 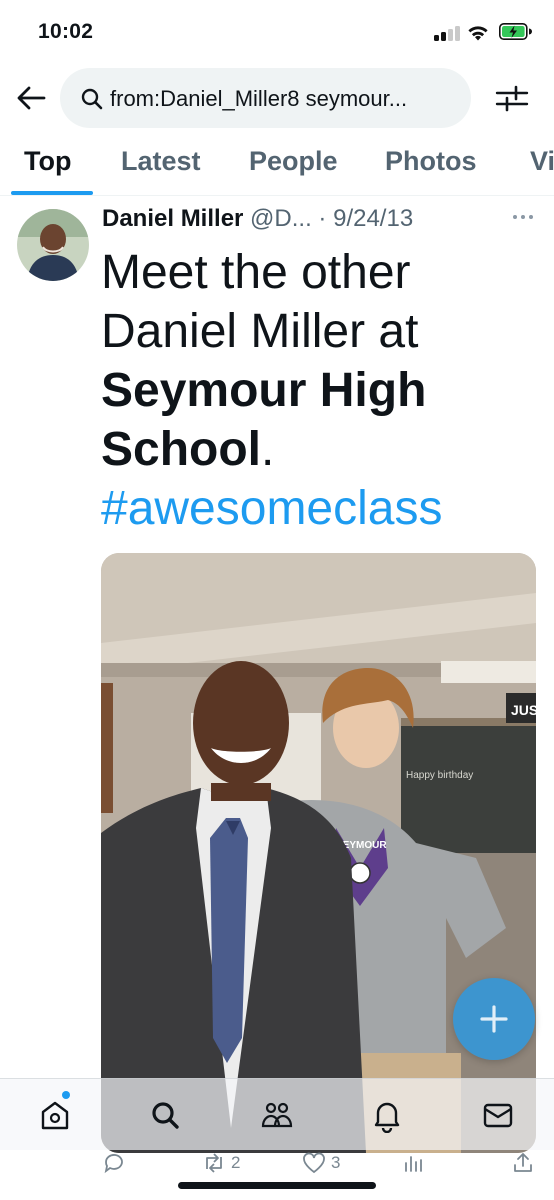 I want to click on tweet-actions: 2 3, so click(x=277, y=1164).